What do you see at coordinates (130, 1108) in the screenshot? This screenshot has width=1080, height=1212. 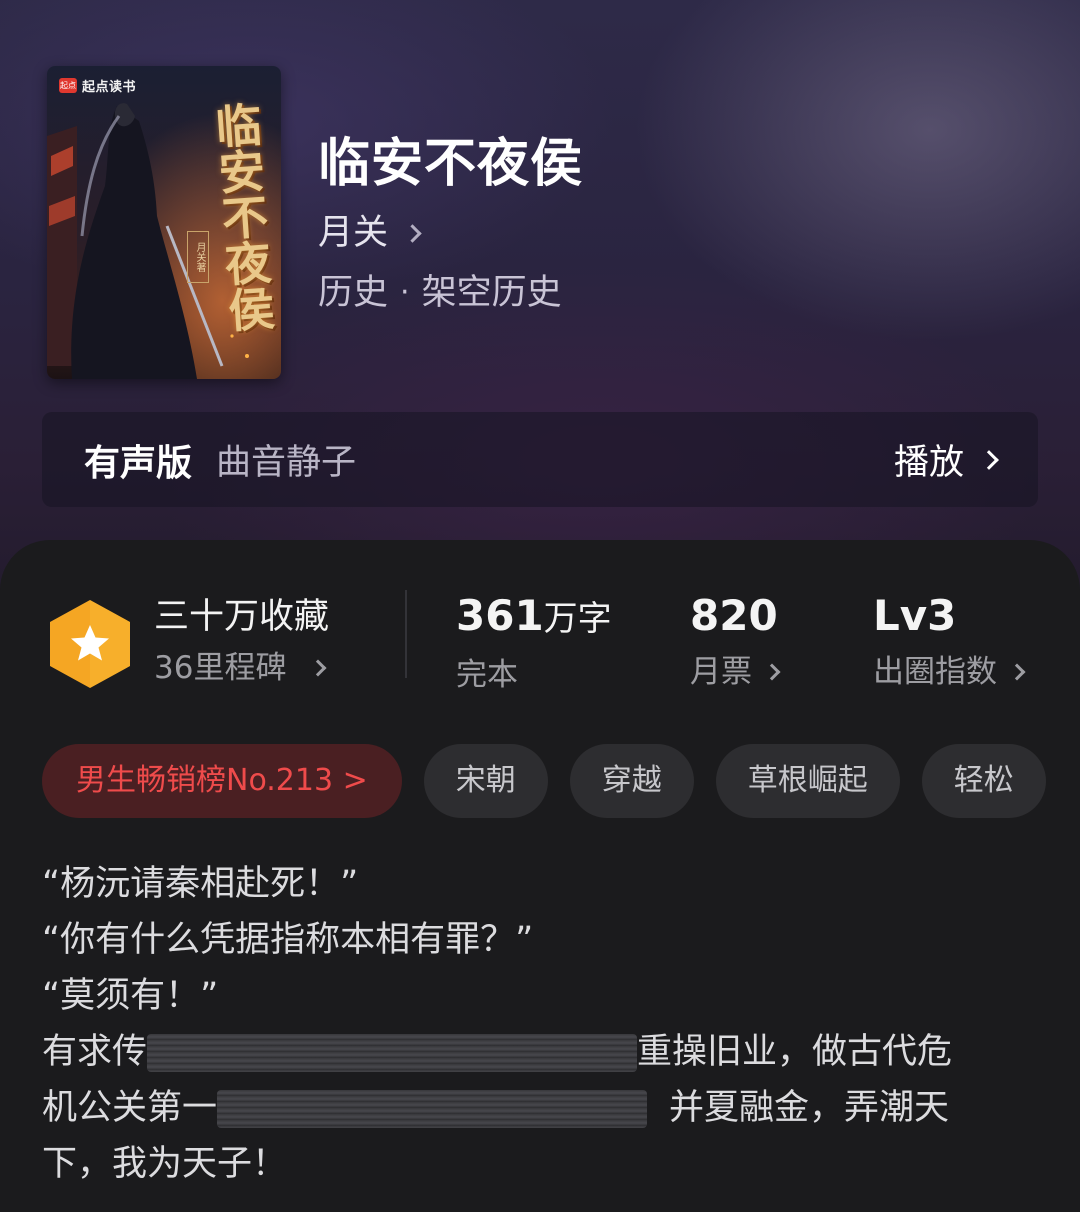 I see `synopsis-text: 机公关第一` at bounding box center [130, 1108].